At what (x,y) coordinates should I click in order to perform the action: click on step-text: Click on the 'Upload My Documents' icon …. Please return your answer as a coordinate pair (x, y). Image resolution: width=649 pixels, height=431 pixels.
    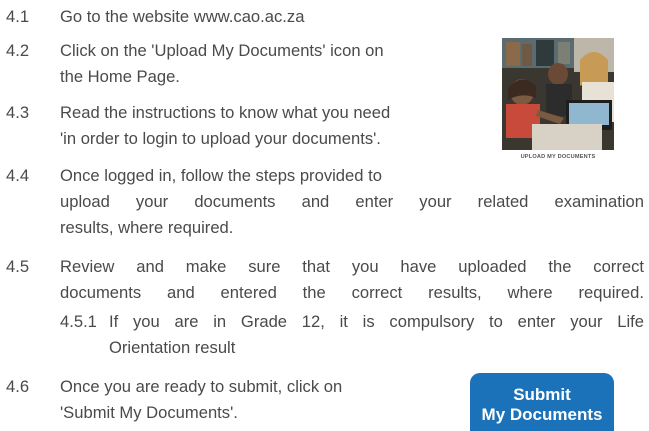
    Looking at the image, I should click on (222, 50).